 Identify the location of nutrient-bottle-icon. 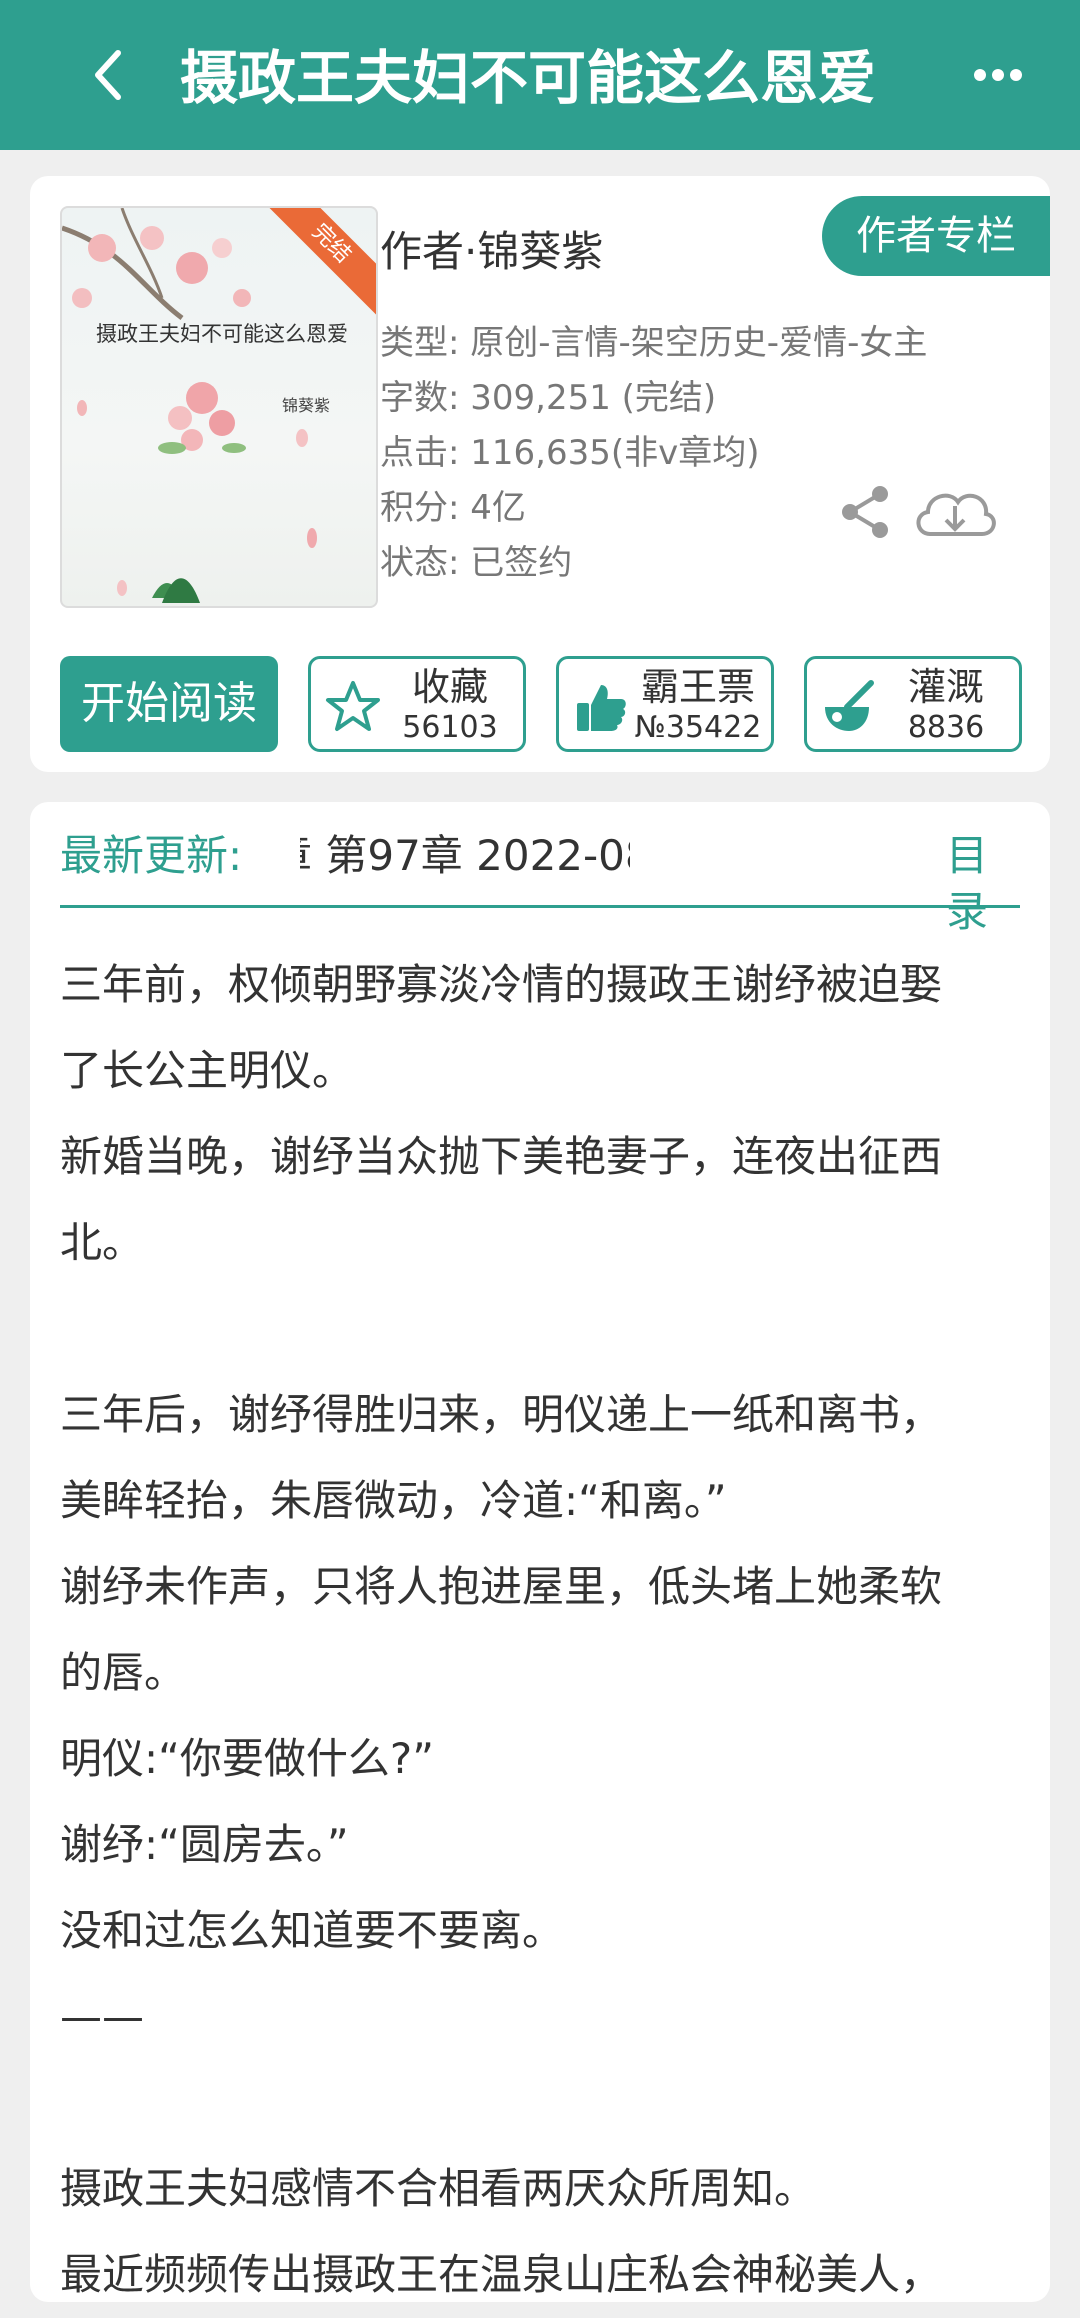
(849, 705).